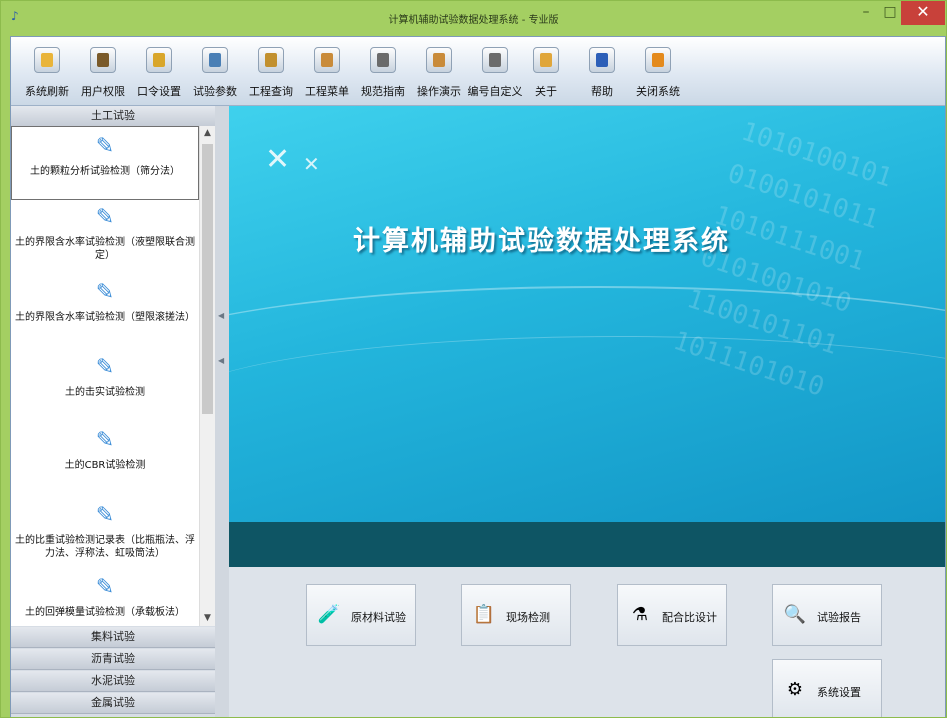 This screenshot has height=718, width=947. I want to click on about-icon, so click(546, 60).